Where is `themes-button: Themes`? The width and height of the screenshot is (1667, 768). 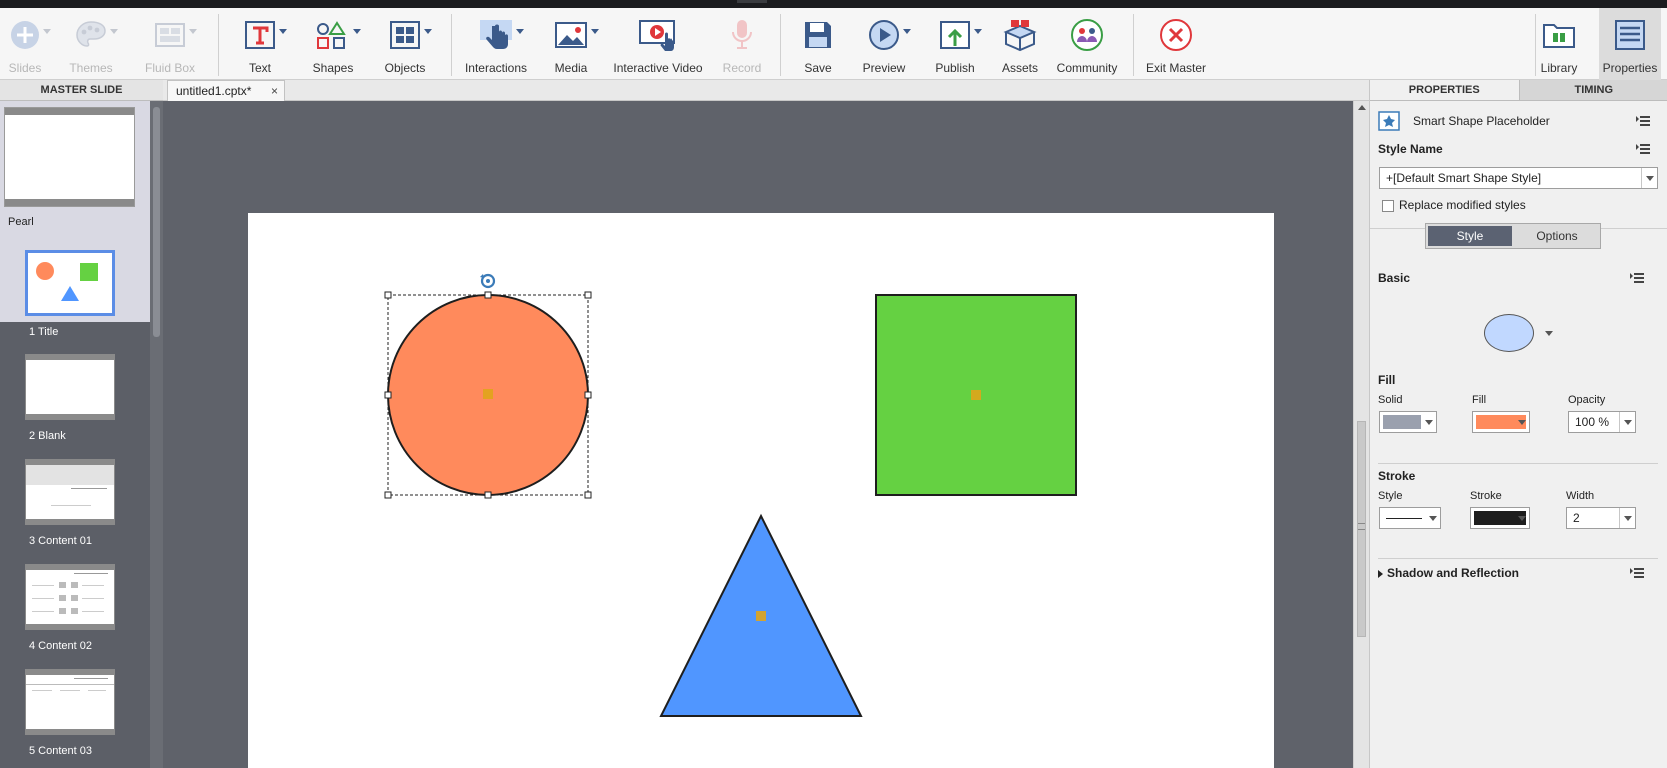 themes-button: Themes is located at coordinates (92, 44).